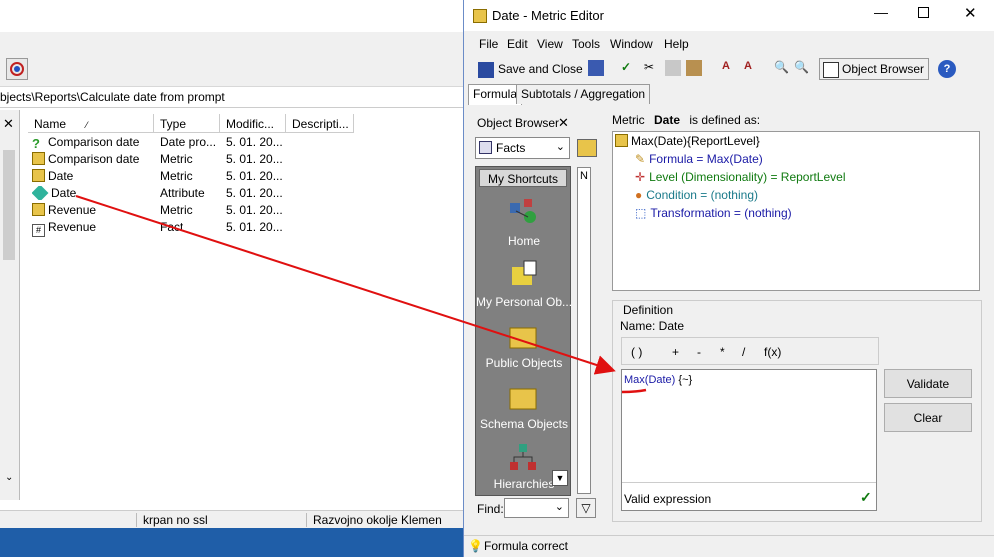  Describe the element at coordinates (187, 123) in the screenshot. I see `column-type: Type` at that location.